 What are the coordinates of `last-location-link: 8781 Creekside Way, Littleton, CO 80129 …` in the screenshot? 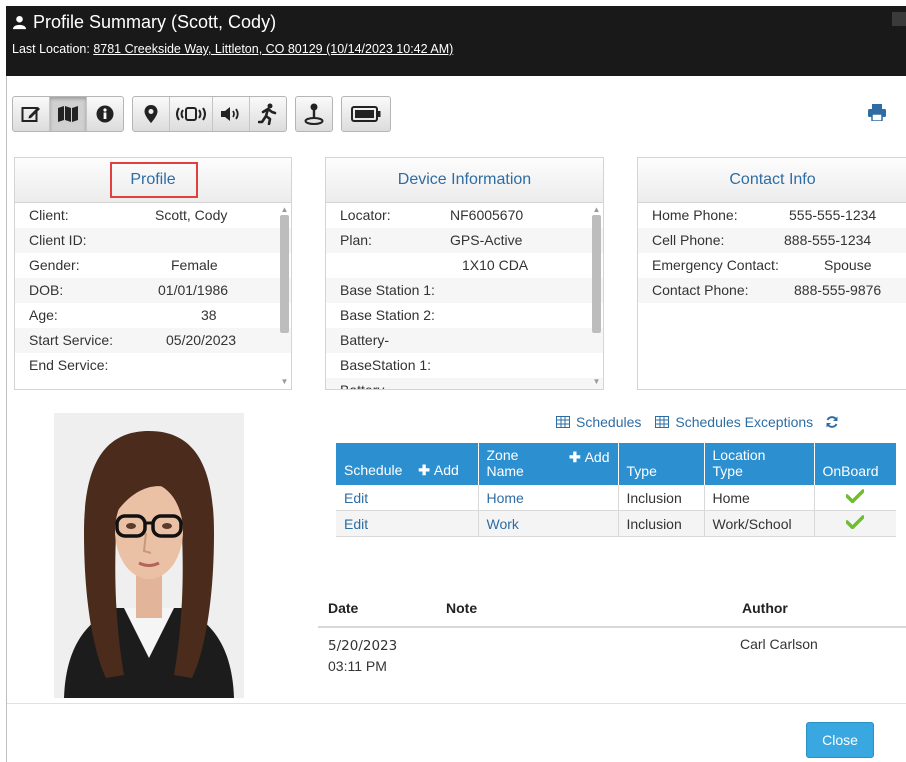 It's located at (273, 49).